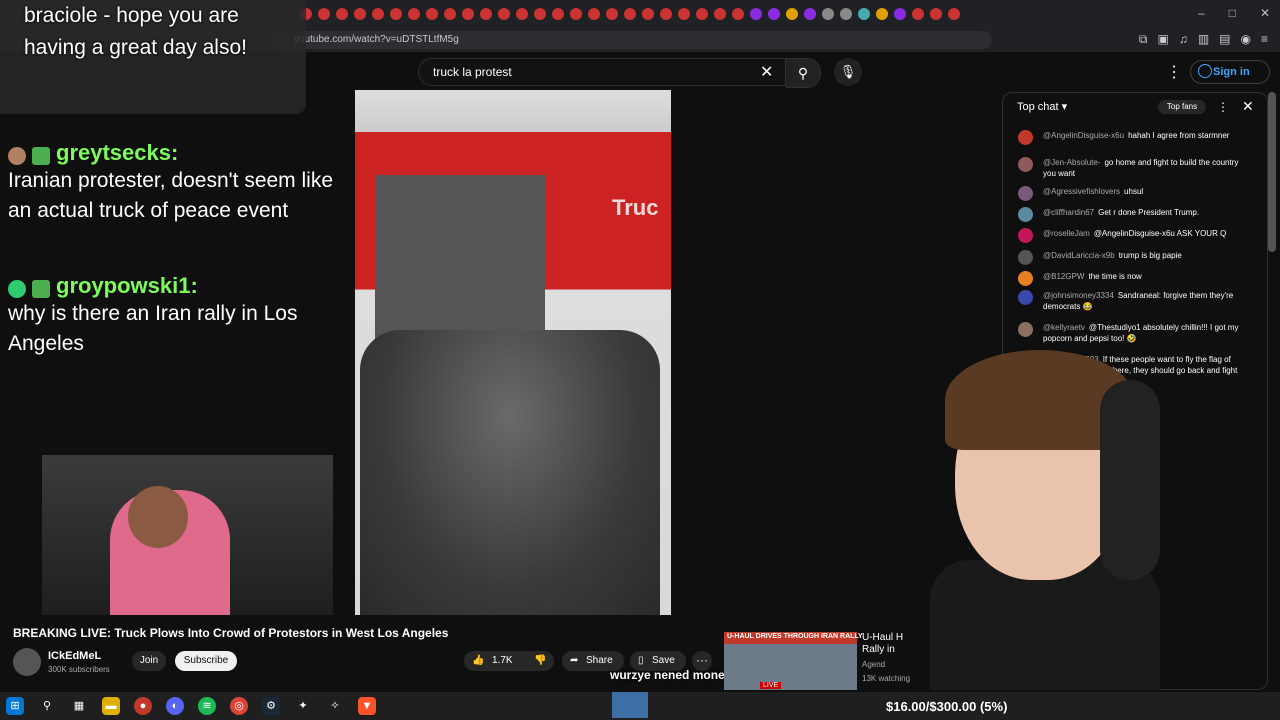 The width and height of the screenshot is (1280, 720). I want to click on app-icon: ✦, so click(303, 706).